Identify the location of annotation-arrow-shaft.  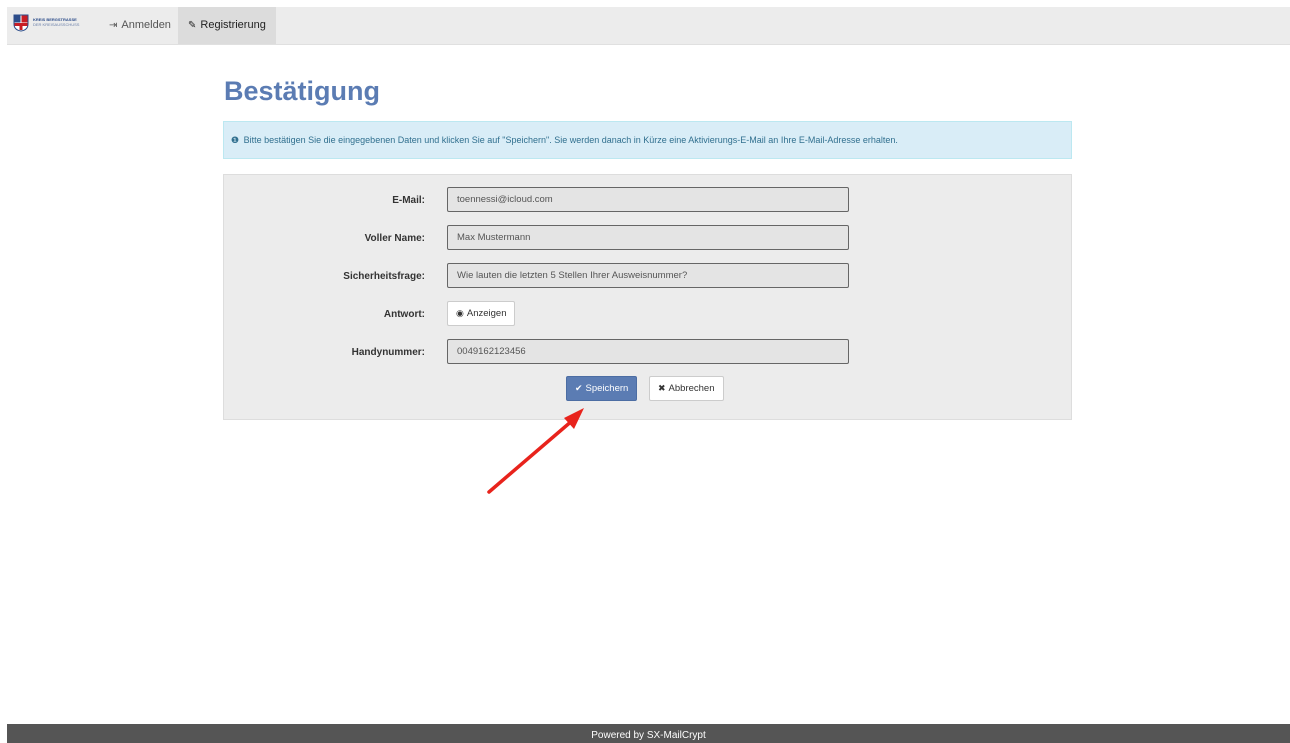
(531, 456).